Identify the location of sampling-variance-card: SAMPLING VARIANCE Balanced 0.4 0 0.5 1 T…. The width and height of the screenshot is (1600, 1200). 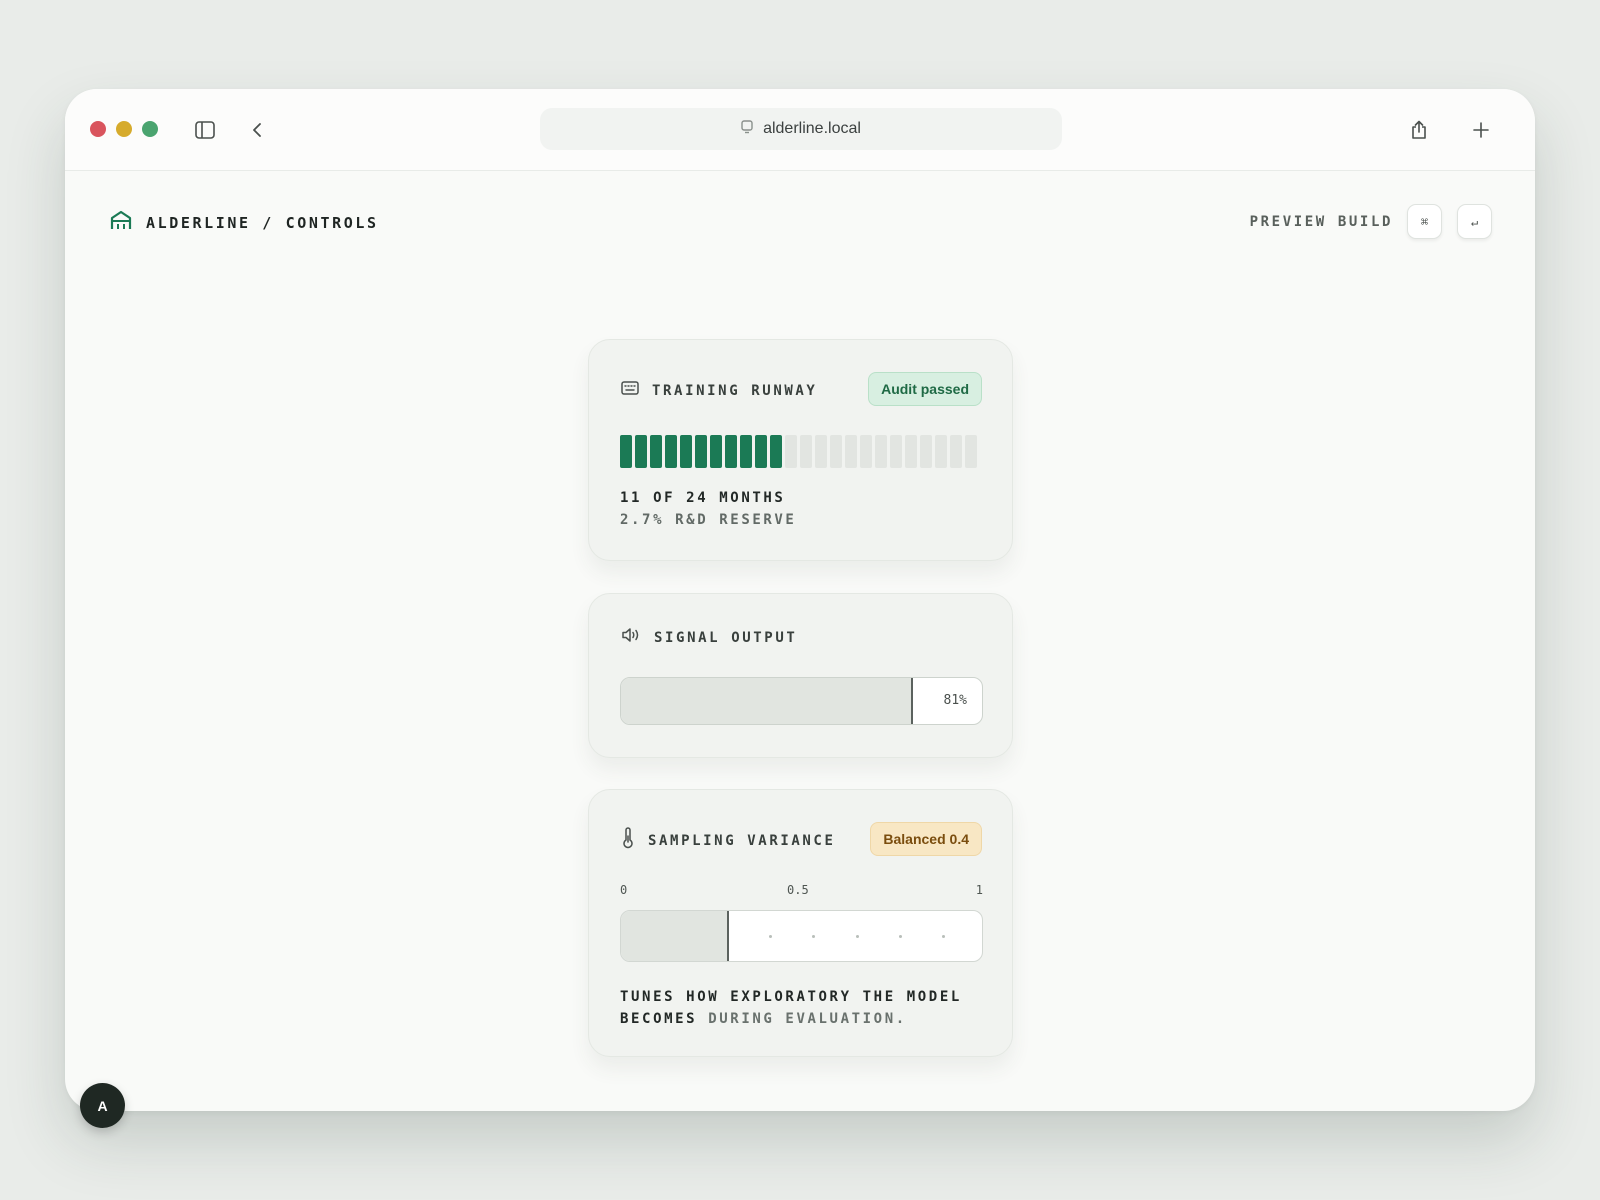
(800, 923).